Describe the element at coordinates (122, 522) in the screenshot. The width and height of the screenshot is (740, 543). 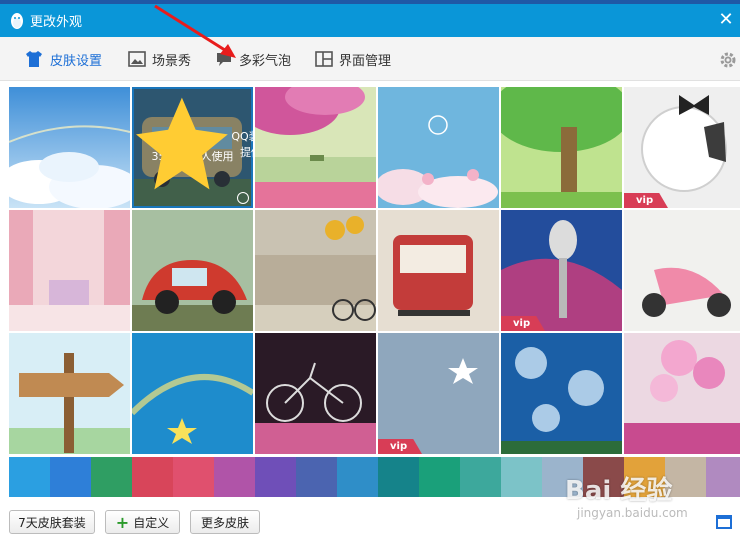
I see `plus-icon: +` at that location.